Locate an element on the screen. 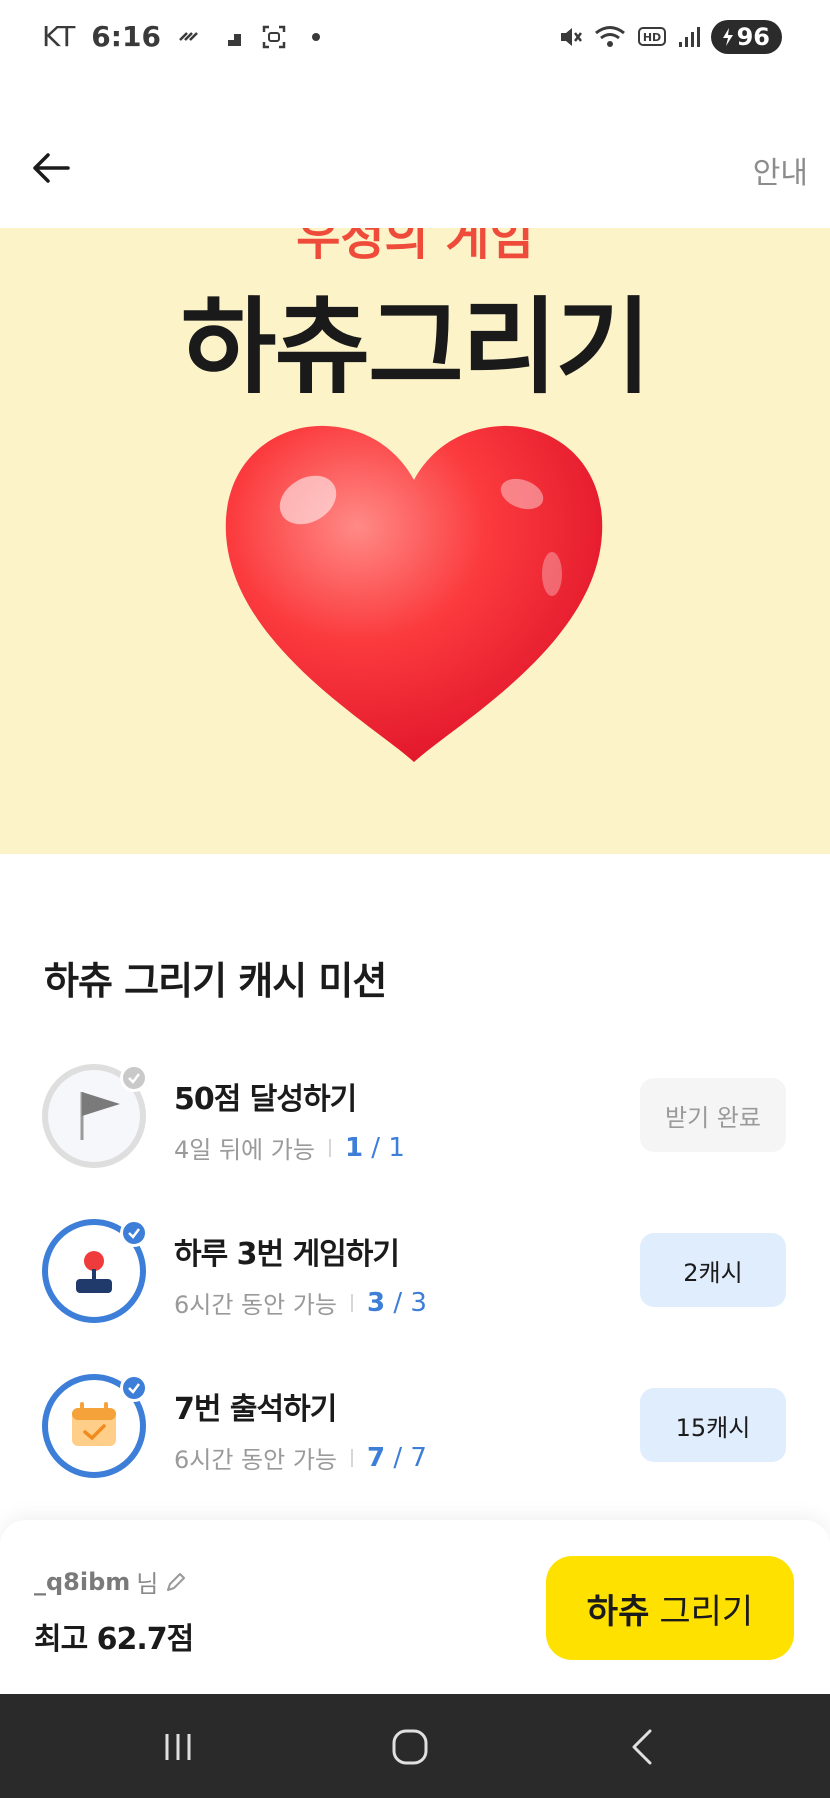 This screenshot has height=1798, width=830. carrier-label: KT is located at coordinates (59, 36).